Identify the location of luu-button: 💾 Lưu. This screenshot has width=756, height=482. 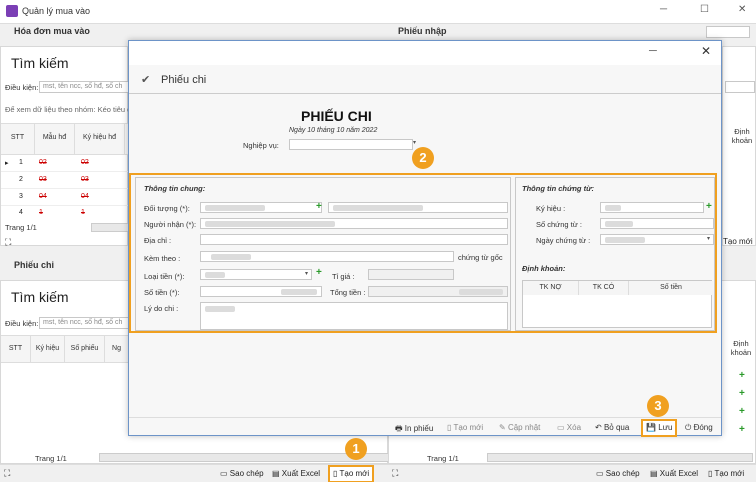
(659, 428).